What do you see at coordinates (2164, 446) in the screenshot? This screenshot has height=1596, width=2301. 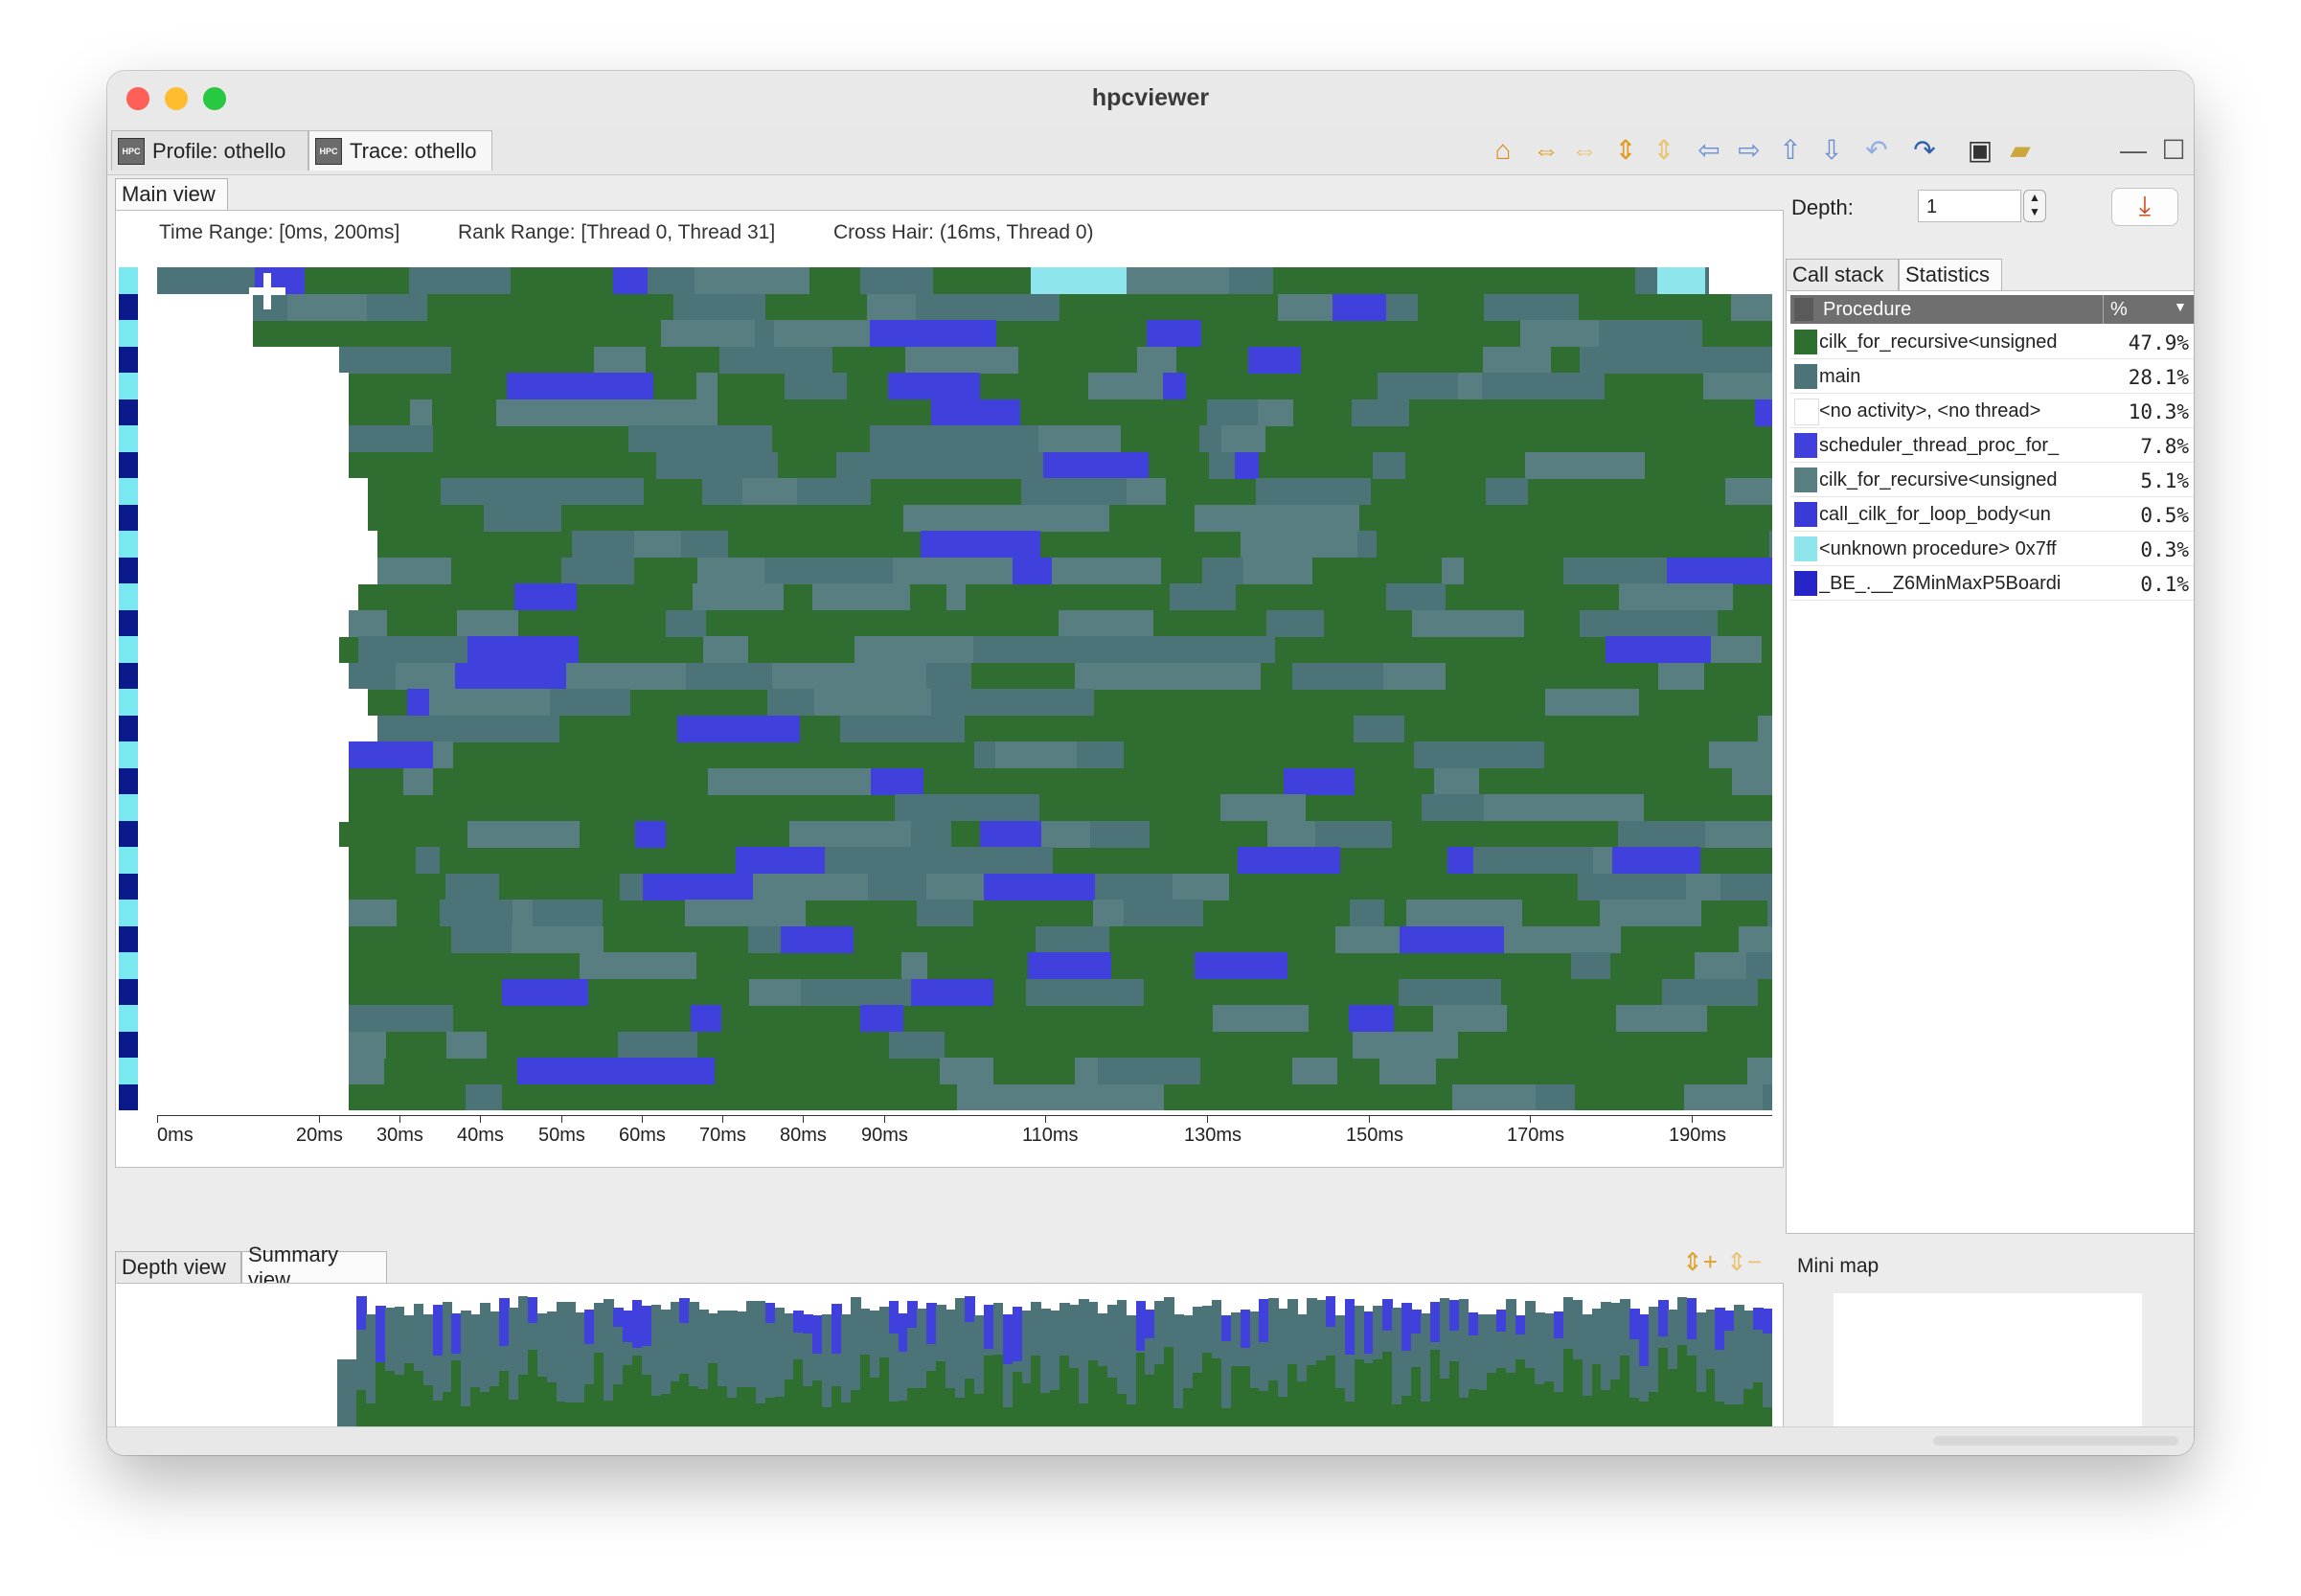 I see `procedure-percent: 7.8%` at bounding box center [2164, 446].